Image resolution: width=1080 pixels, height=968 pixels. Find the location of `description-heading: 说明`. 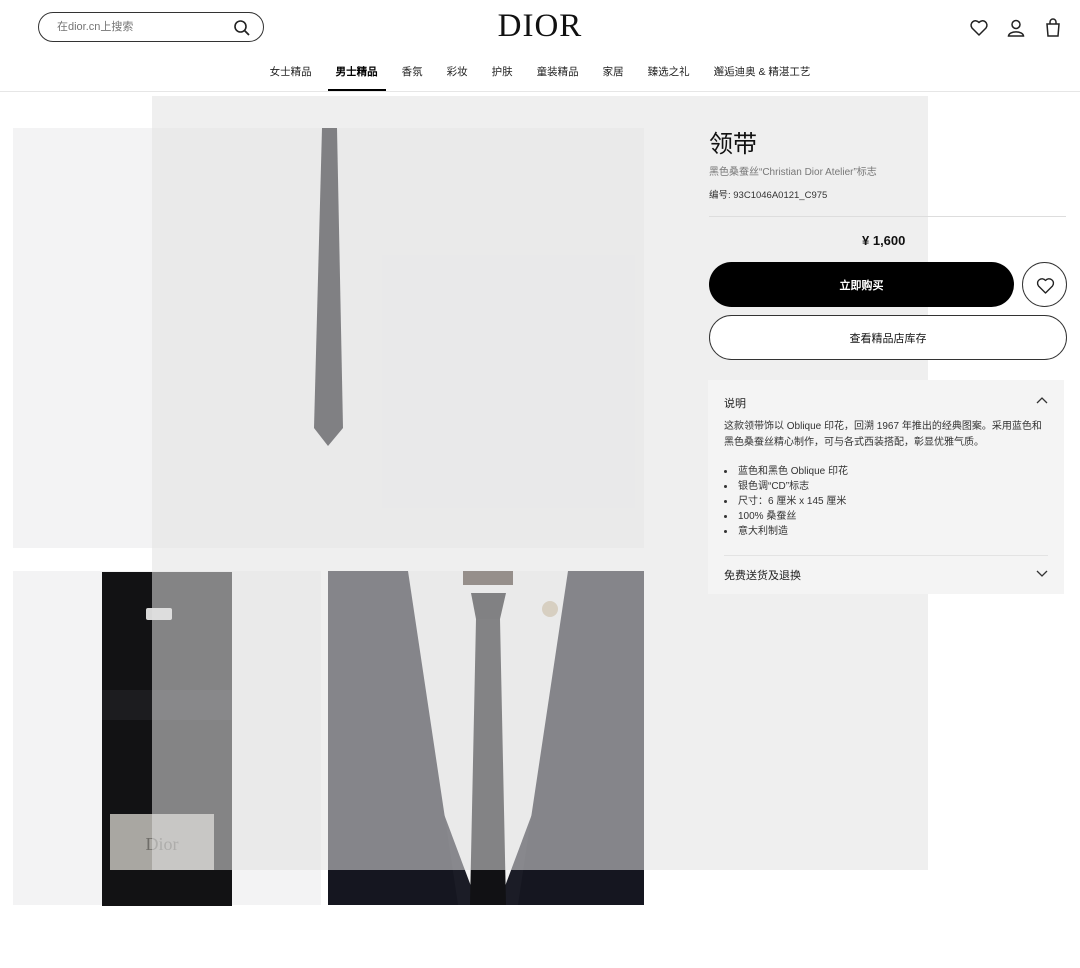

description-heading: 说明 is located at coordinates (735, 403).